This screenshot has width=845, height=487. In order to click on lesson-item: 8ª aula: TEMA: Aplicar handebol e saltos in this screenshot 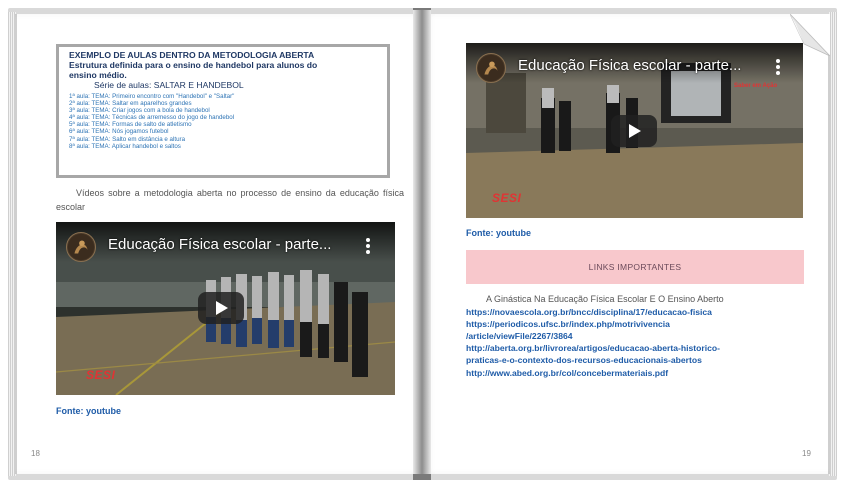, I will do `click(125, 146)`.